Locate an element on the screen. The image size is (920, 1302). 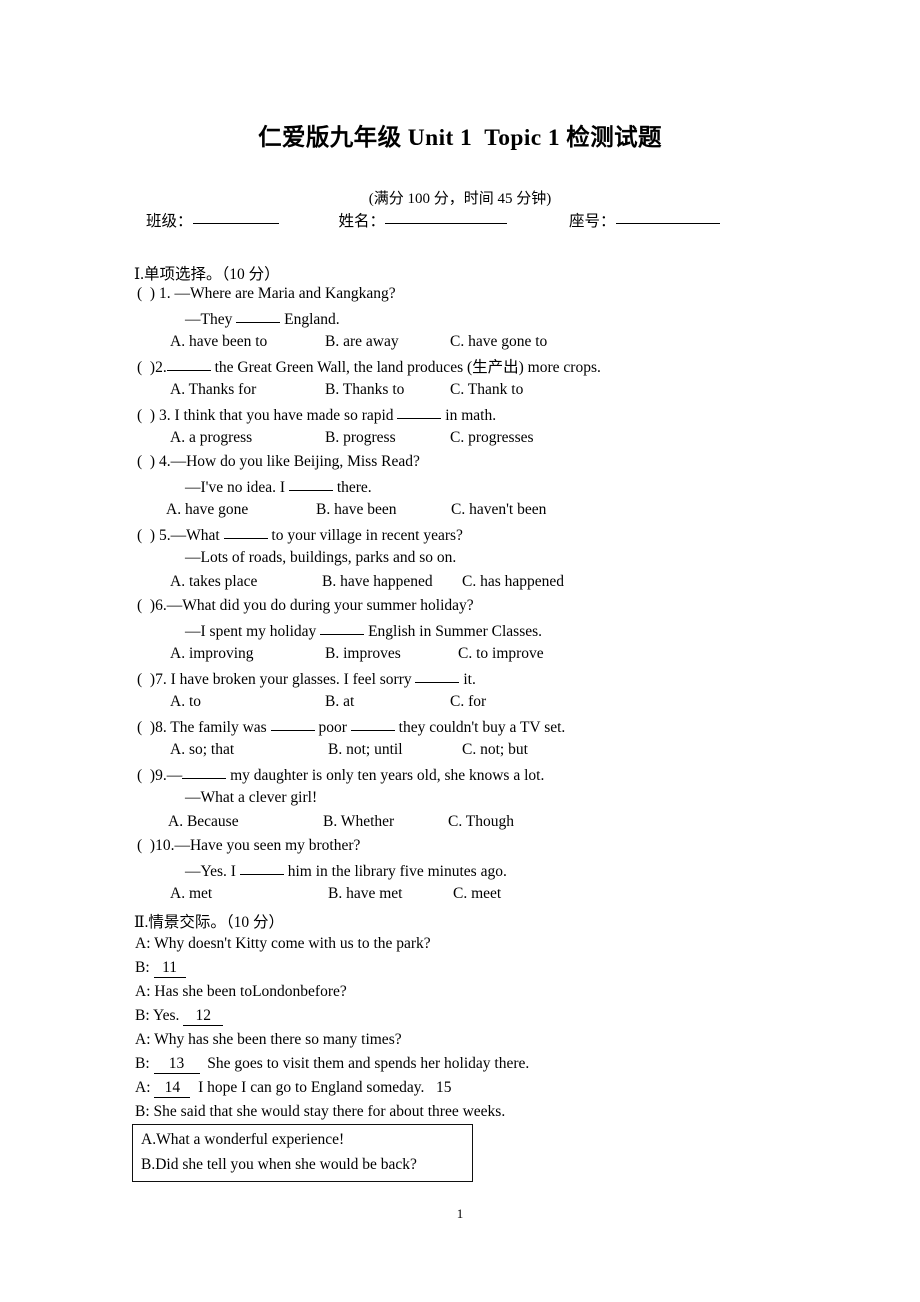
question-7-stem-post: it. is located at coordinates (467, 679).